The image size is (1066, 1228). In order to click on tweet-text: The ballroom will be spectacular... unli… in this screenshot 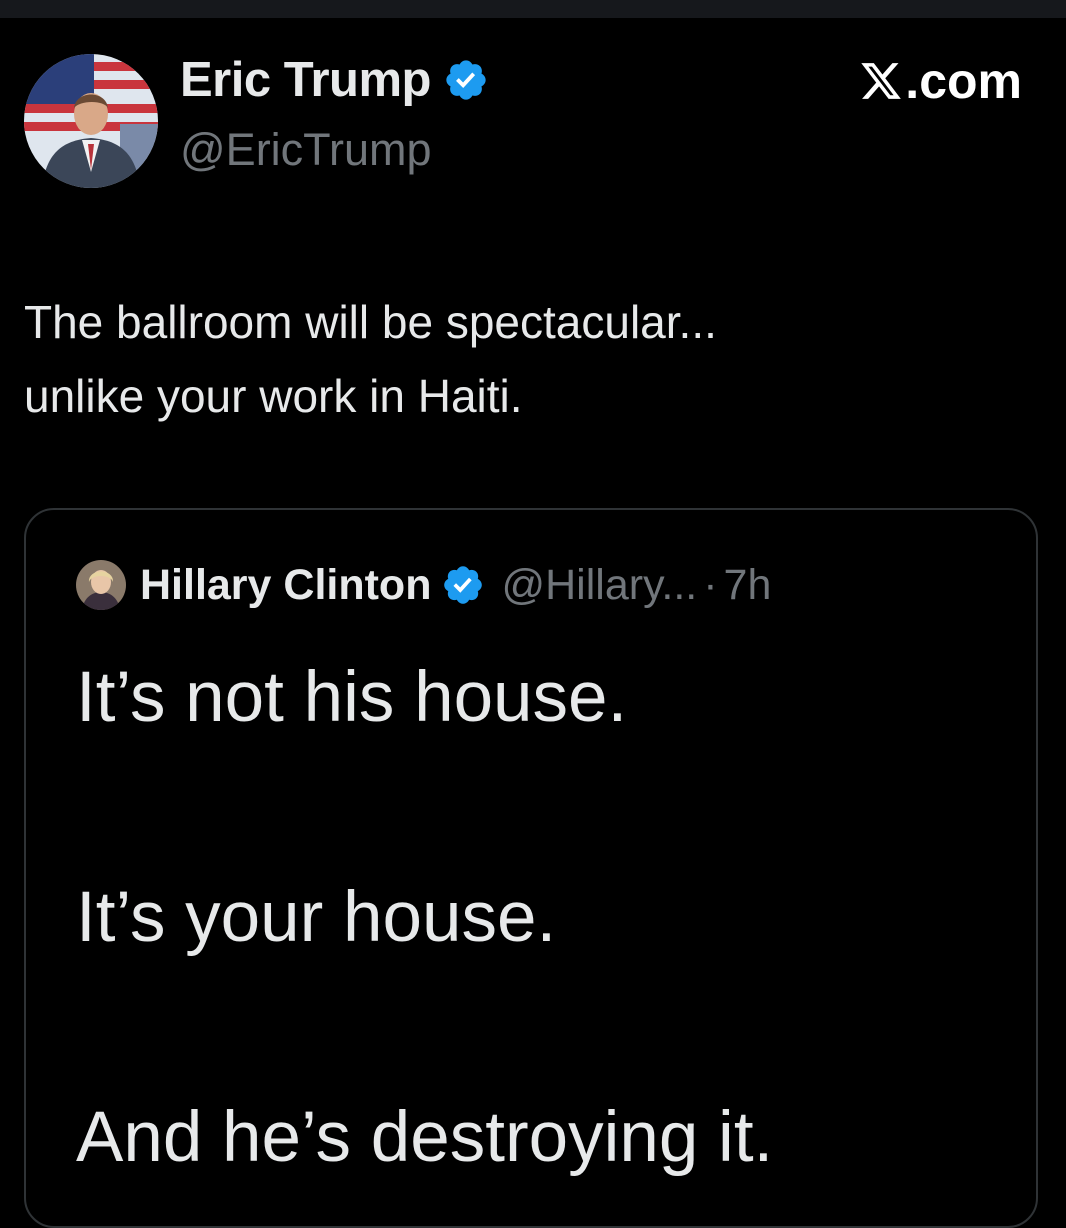, I will do `click(529, 359)`.